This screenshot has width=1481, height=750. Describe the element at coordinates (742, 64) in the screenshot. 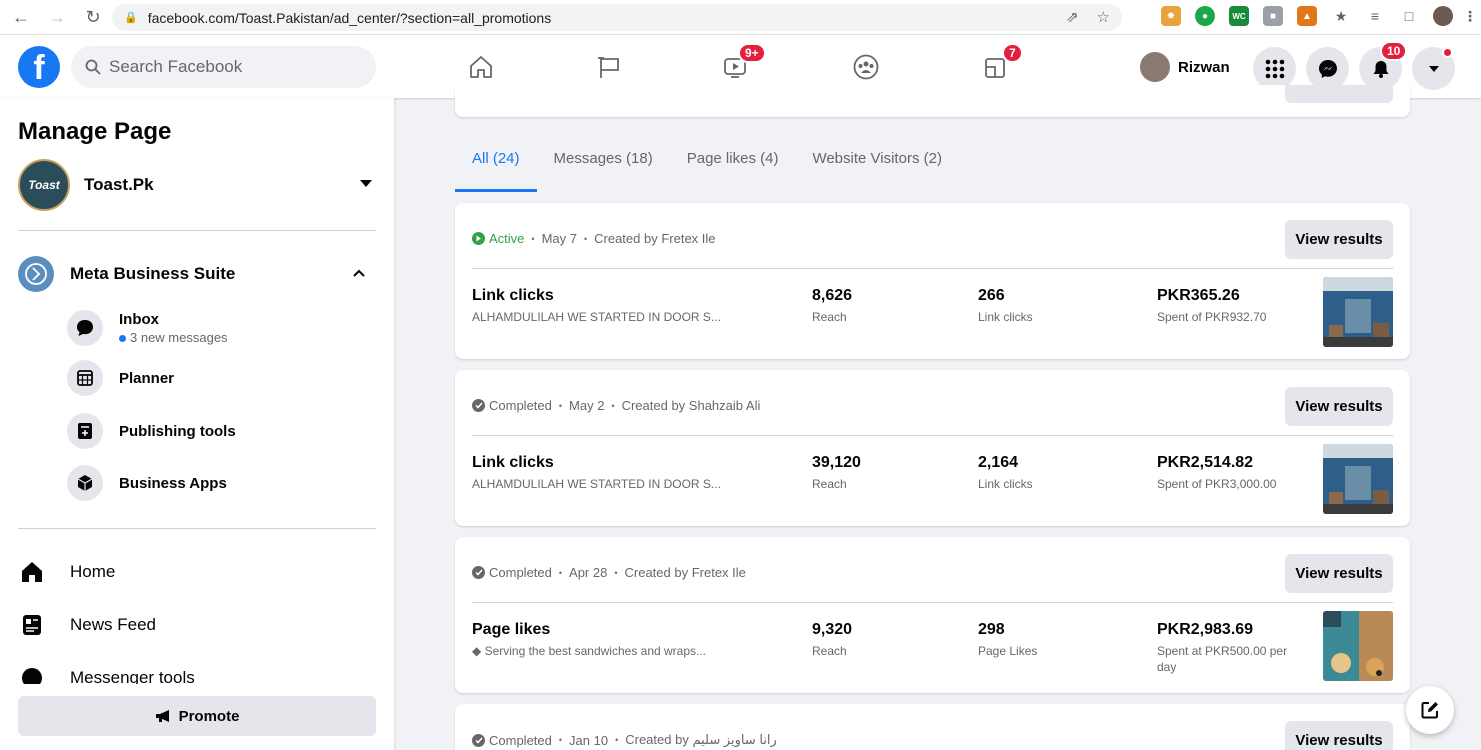

I see `watch-nav-icon: 9+` at that location.